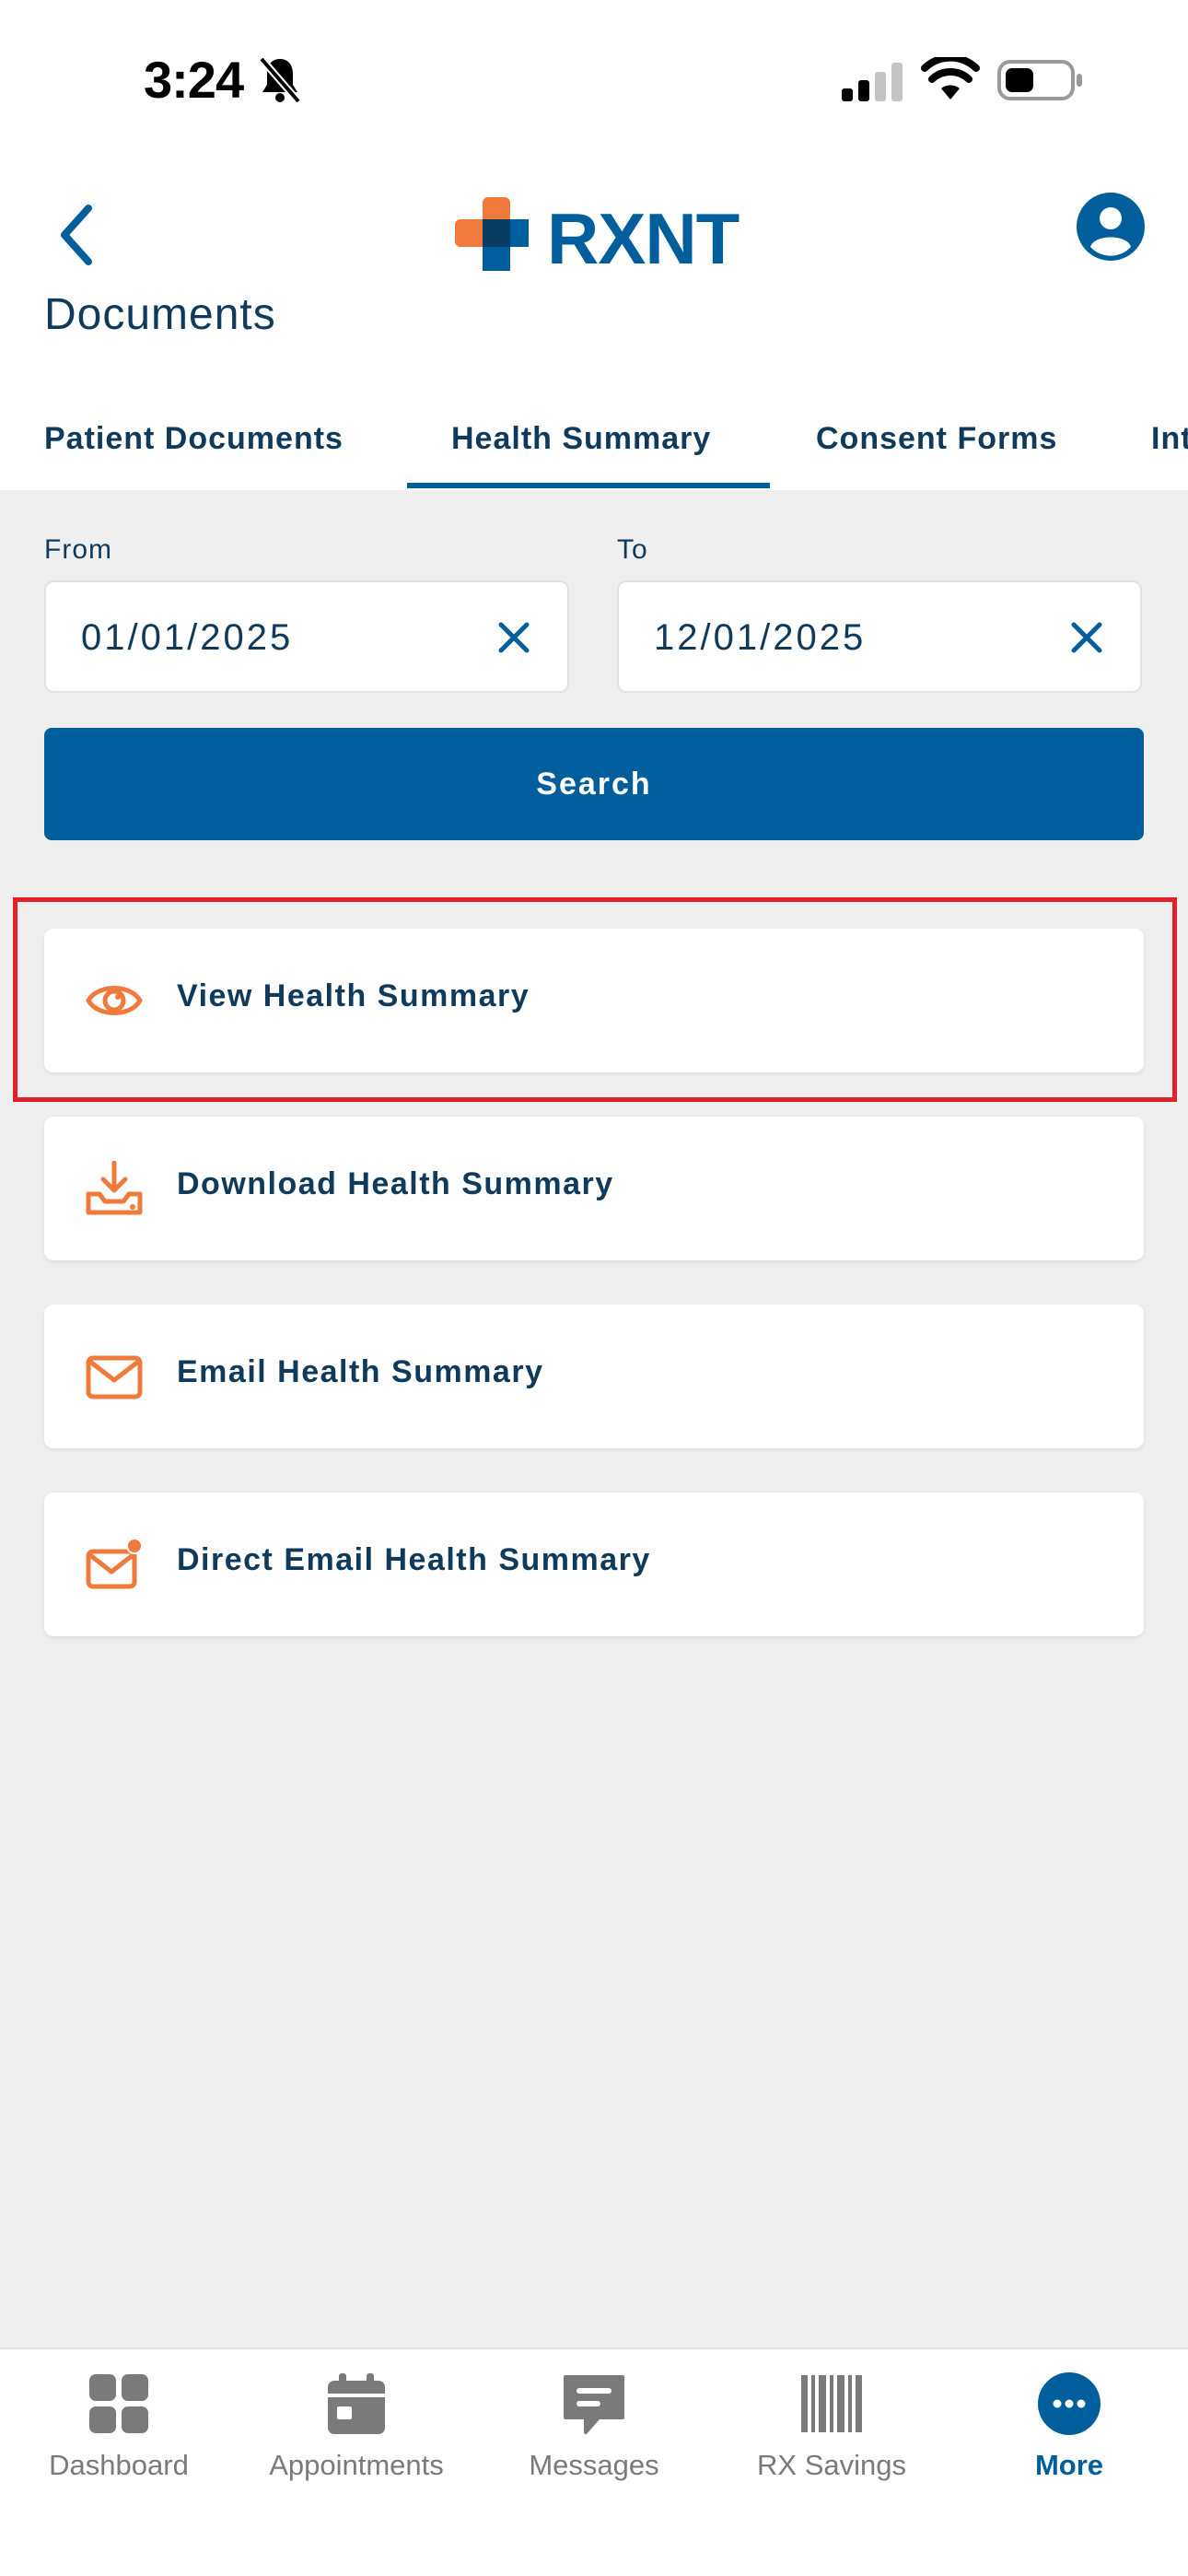 This screenshot has width=1188, height=2576. Describe the element at coordinates (356, 2465) in the screenshot. I see `nav-appointments-label: Appointments` at that location.